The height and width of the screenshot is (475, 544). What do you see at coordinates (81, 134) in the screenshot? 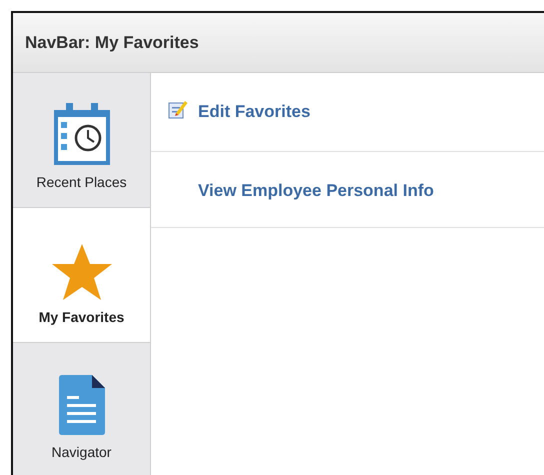
I see `calendar-clock-icon` at bounding box center [81, 134].